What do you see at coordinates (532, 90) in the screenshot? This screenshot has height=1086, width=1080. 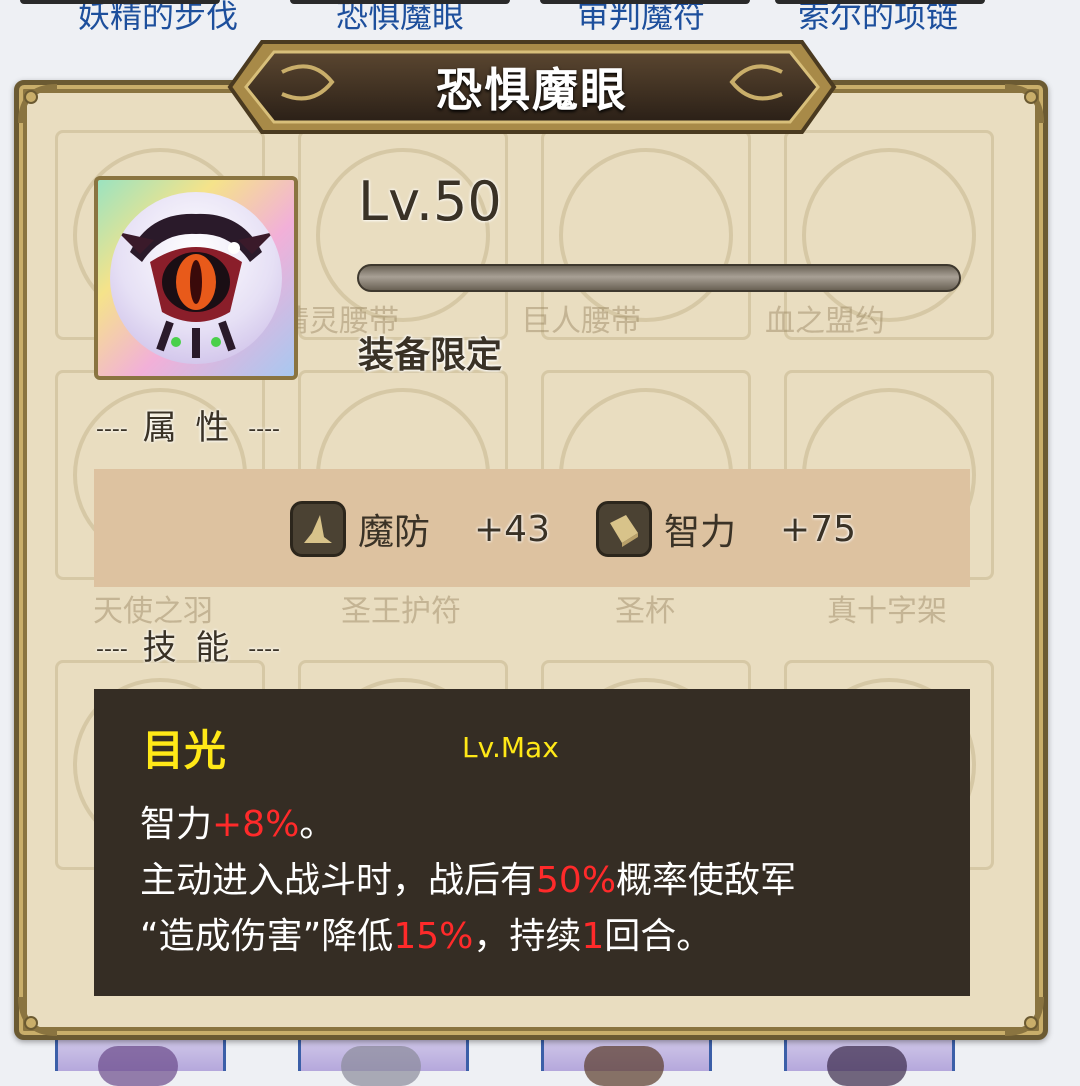 I see `item-title: 恐惧魔眼` at bounding box center [532, 90].